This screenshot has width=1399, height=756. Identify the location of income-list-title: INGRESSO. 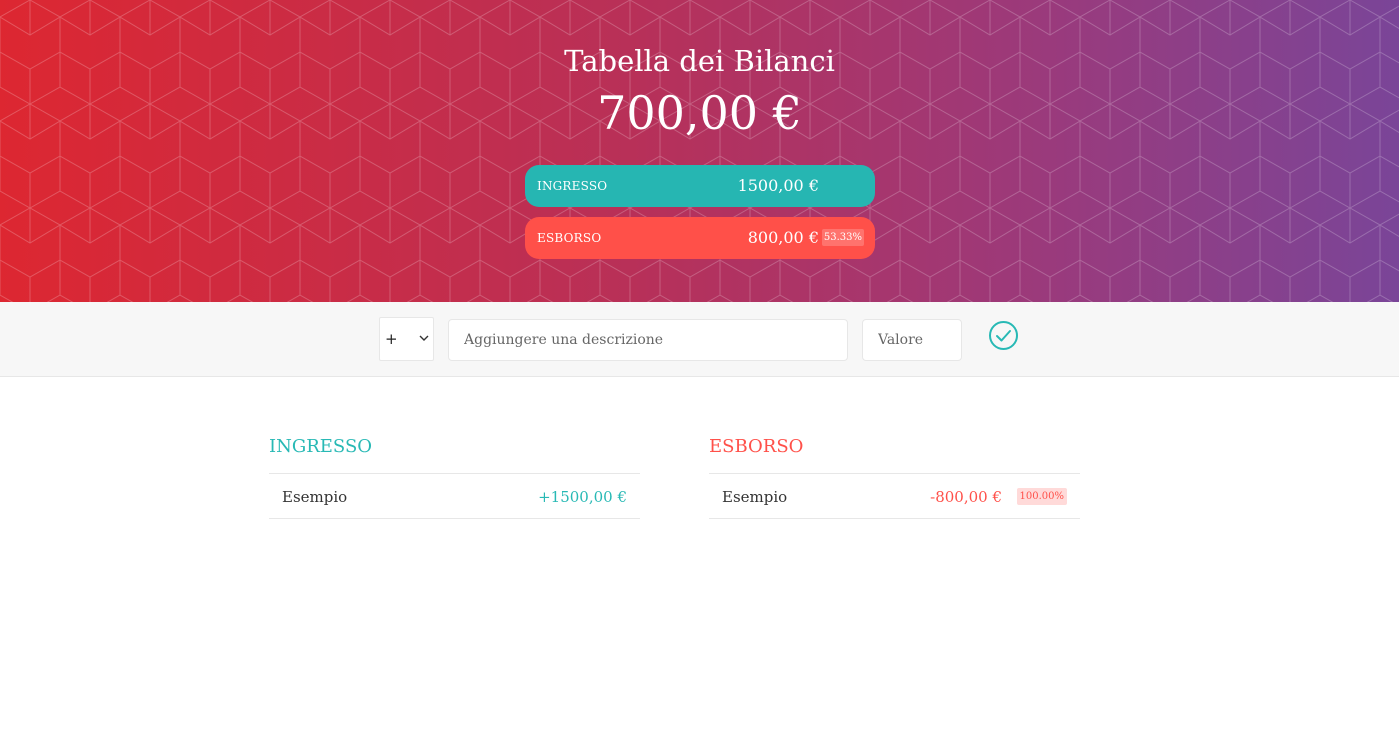
(321, 446).